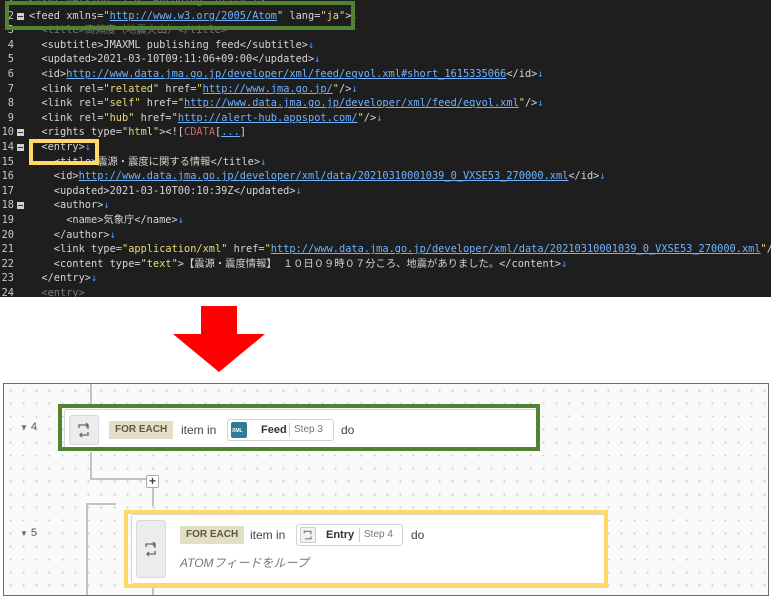 The height and width of the screenshot is (598, 771). Describe the element at coordinates (10, 44) in the screenshot. I see `line-number: 4` at that location.